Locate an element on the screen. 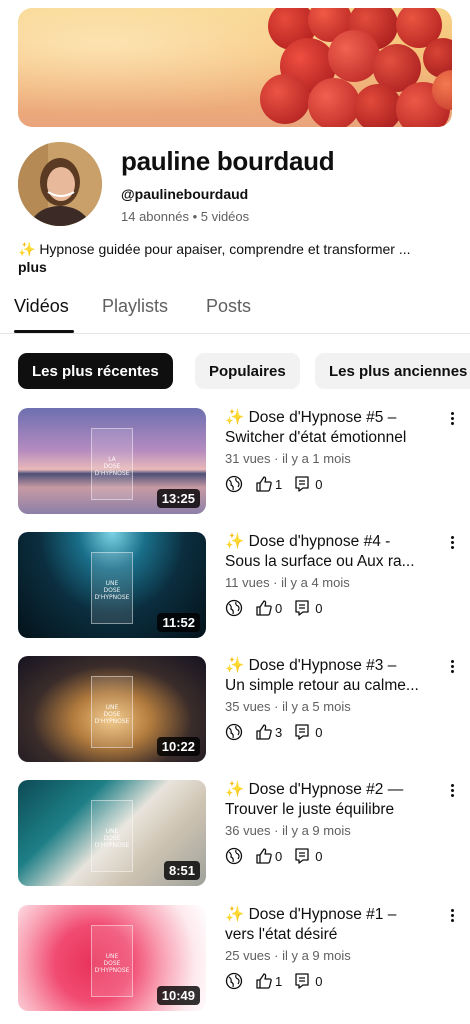 The image size is (470, 1024). video-meta: 35 vues · il y a 5 mois is located at coordinates (288, 706).